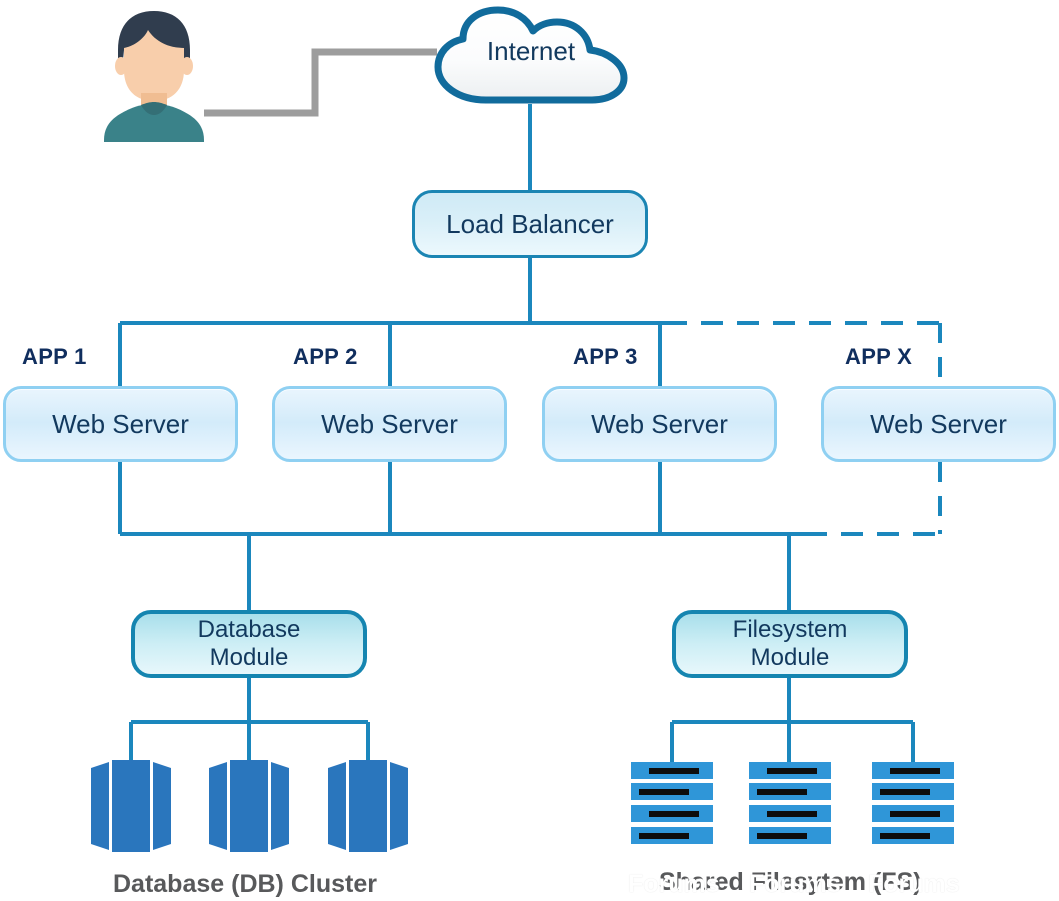  I want to click on load-balancer-label: Load Balancer, so click(530, 223).